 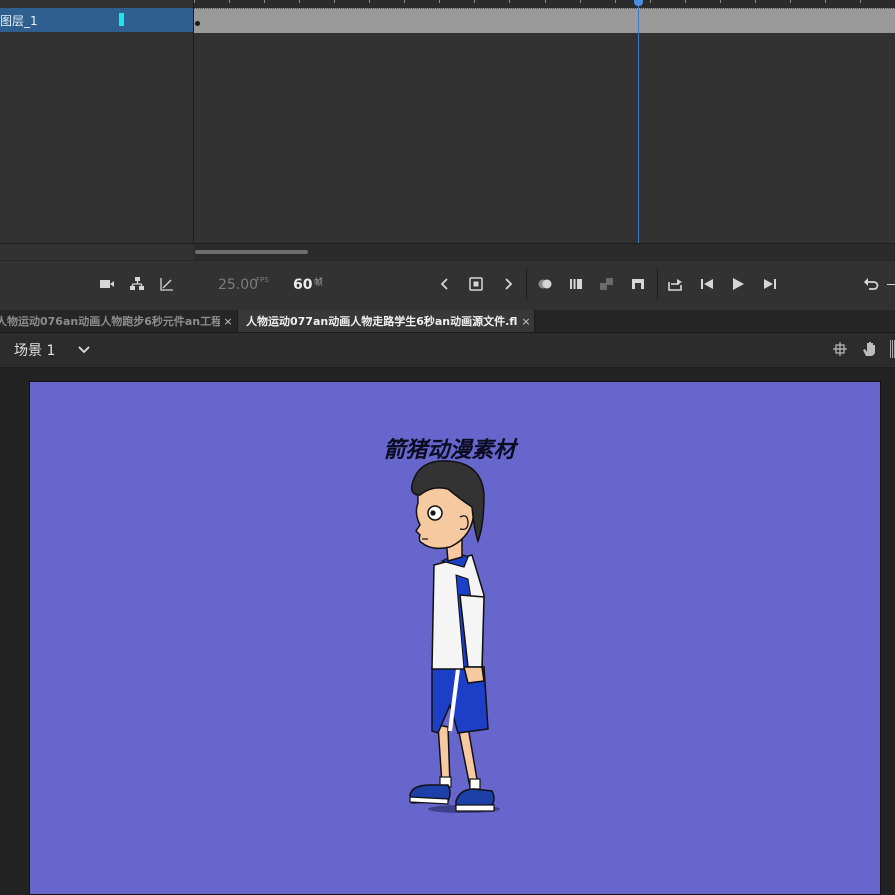 I want to click on hand-tool-icon, so click(x=870, y=349).